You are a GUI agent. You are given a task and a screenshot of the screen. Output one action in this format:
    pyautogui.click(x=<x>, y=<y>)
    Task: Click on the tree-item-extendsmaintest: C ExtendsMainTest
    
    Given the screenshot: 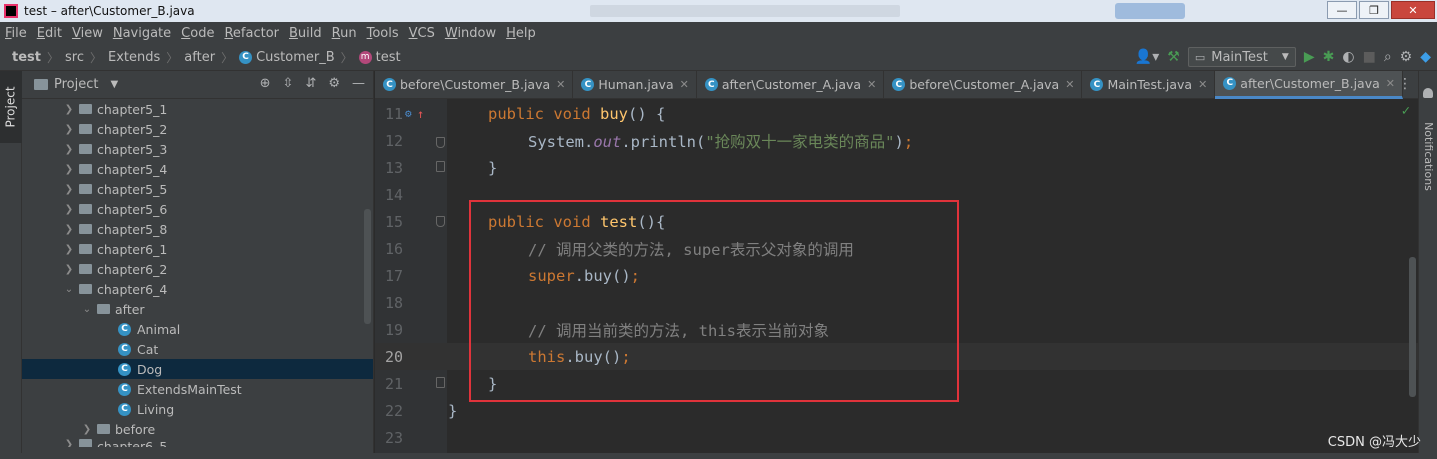 What is the action you would take?
    pyautogui.click(x=197, y=389)
    